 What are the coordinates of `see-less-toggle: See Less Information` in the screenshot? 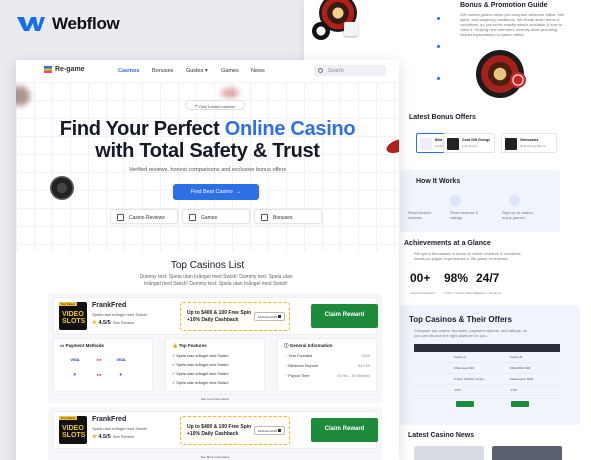 It's located at (215, 397).